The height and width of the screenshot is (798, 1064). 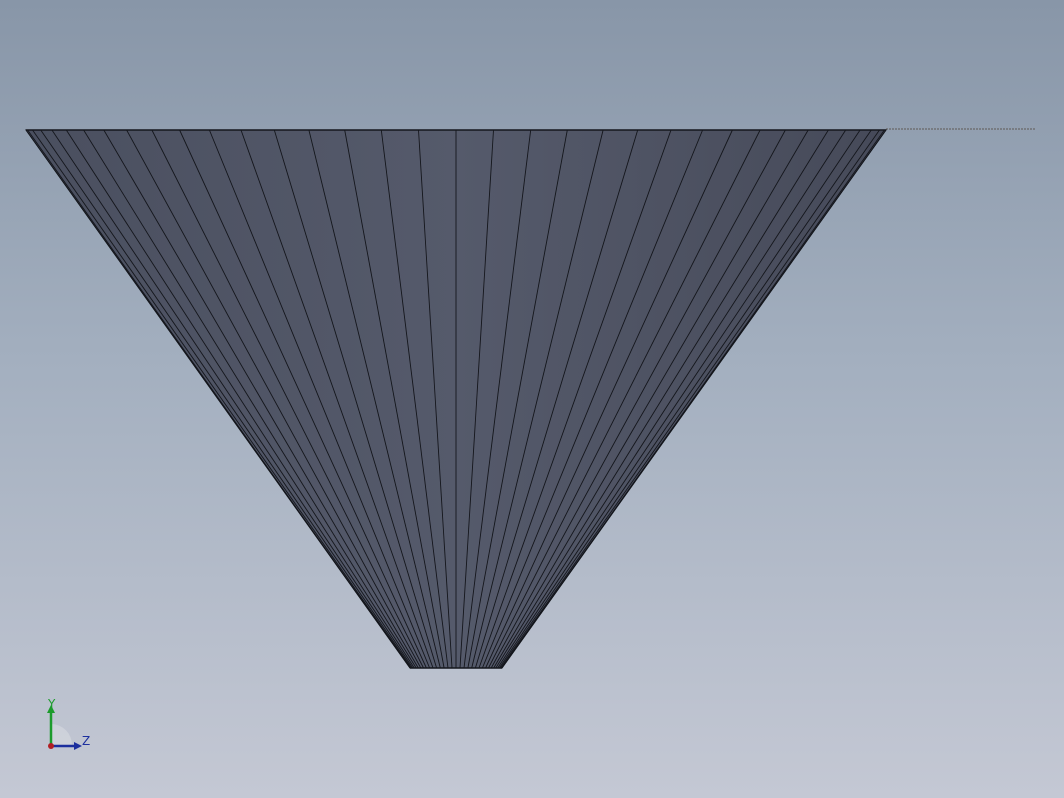 I want to click on orientation-triad: Y Z, so click(x=68, y=726).